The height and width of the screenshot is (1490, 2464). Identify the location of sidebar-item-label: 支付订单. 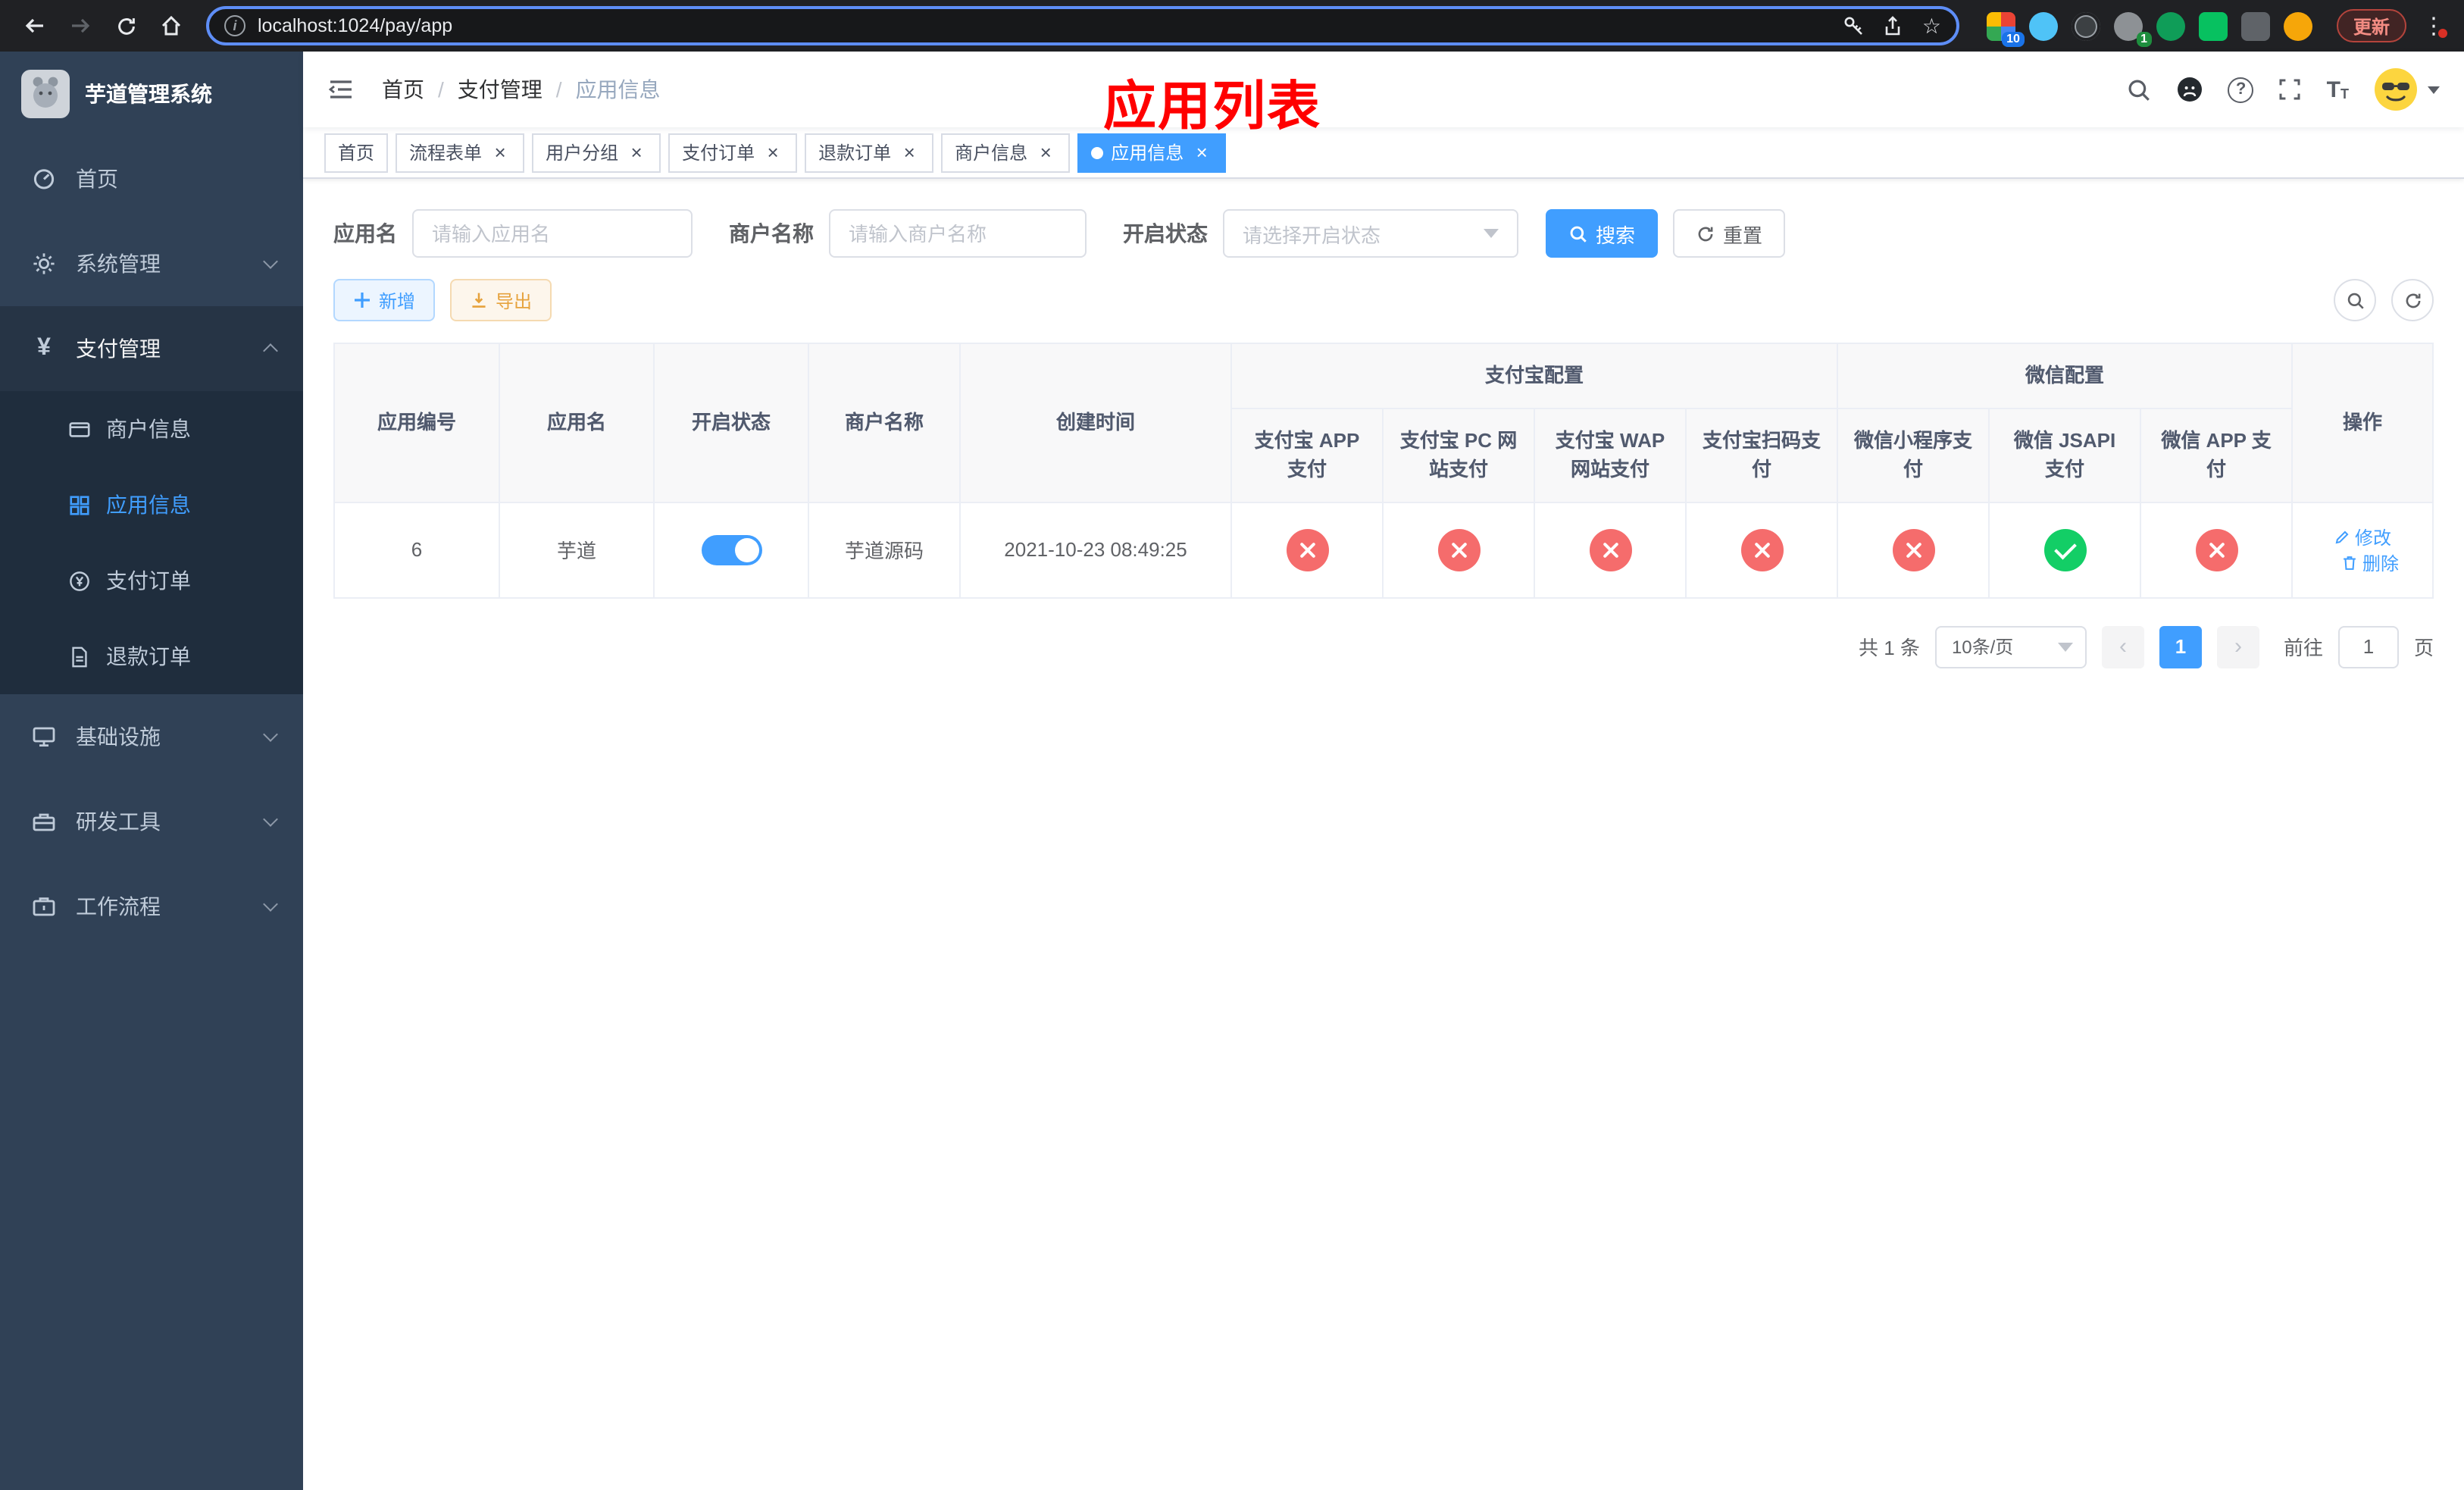
(148, 580).